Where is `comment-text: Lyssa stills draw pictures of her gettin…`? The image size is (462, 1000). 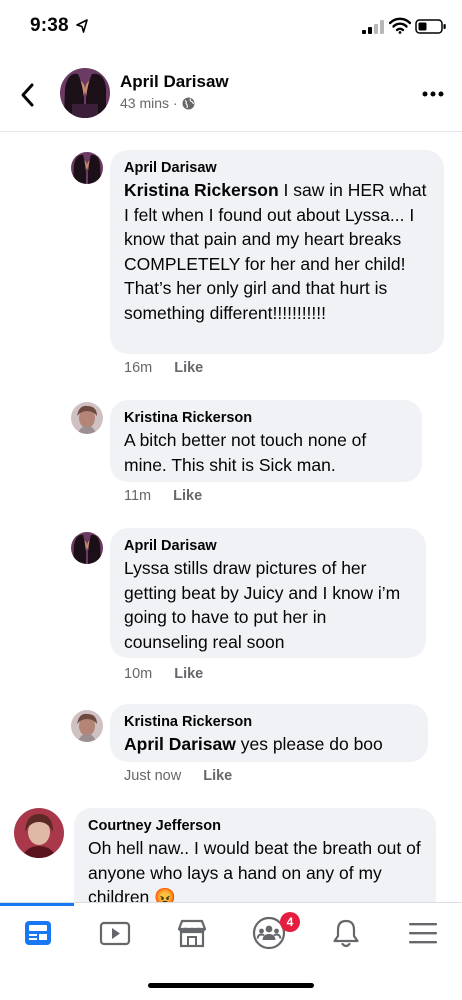 comment-text: Lyssa stills draw pictures of her gettin… is located at coordinates (262, 605).